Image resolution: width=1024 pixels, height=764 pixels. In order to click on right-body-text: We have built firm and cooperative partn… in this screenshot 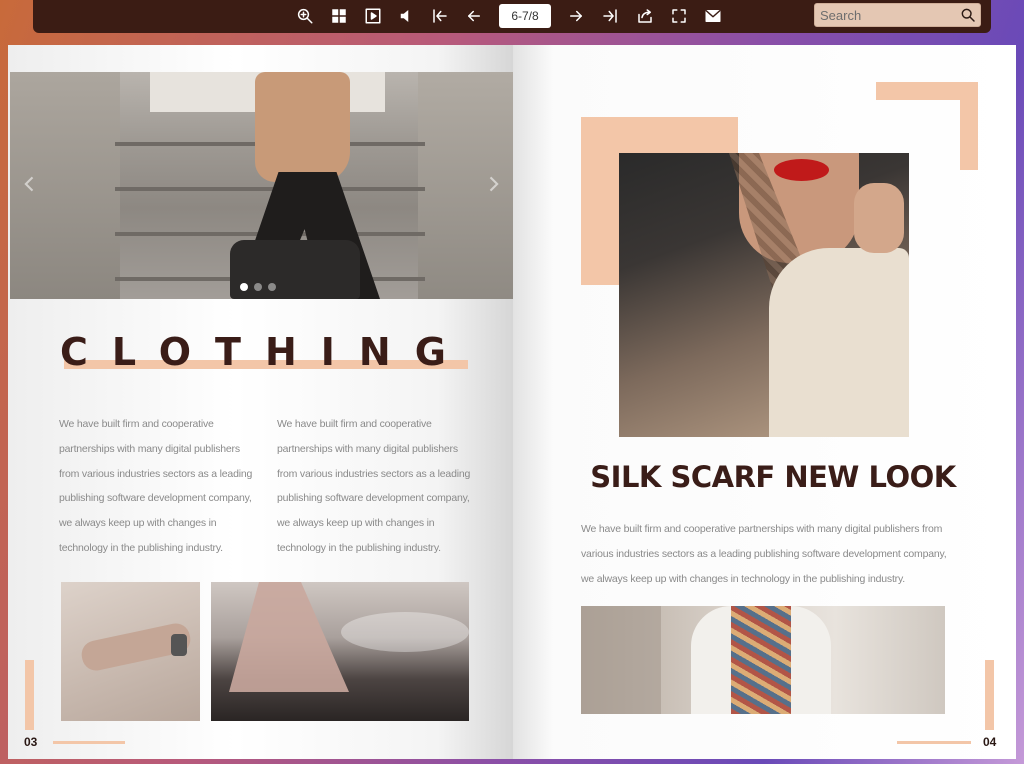, I will do `click(768, 554)`.